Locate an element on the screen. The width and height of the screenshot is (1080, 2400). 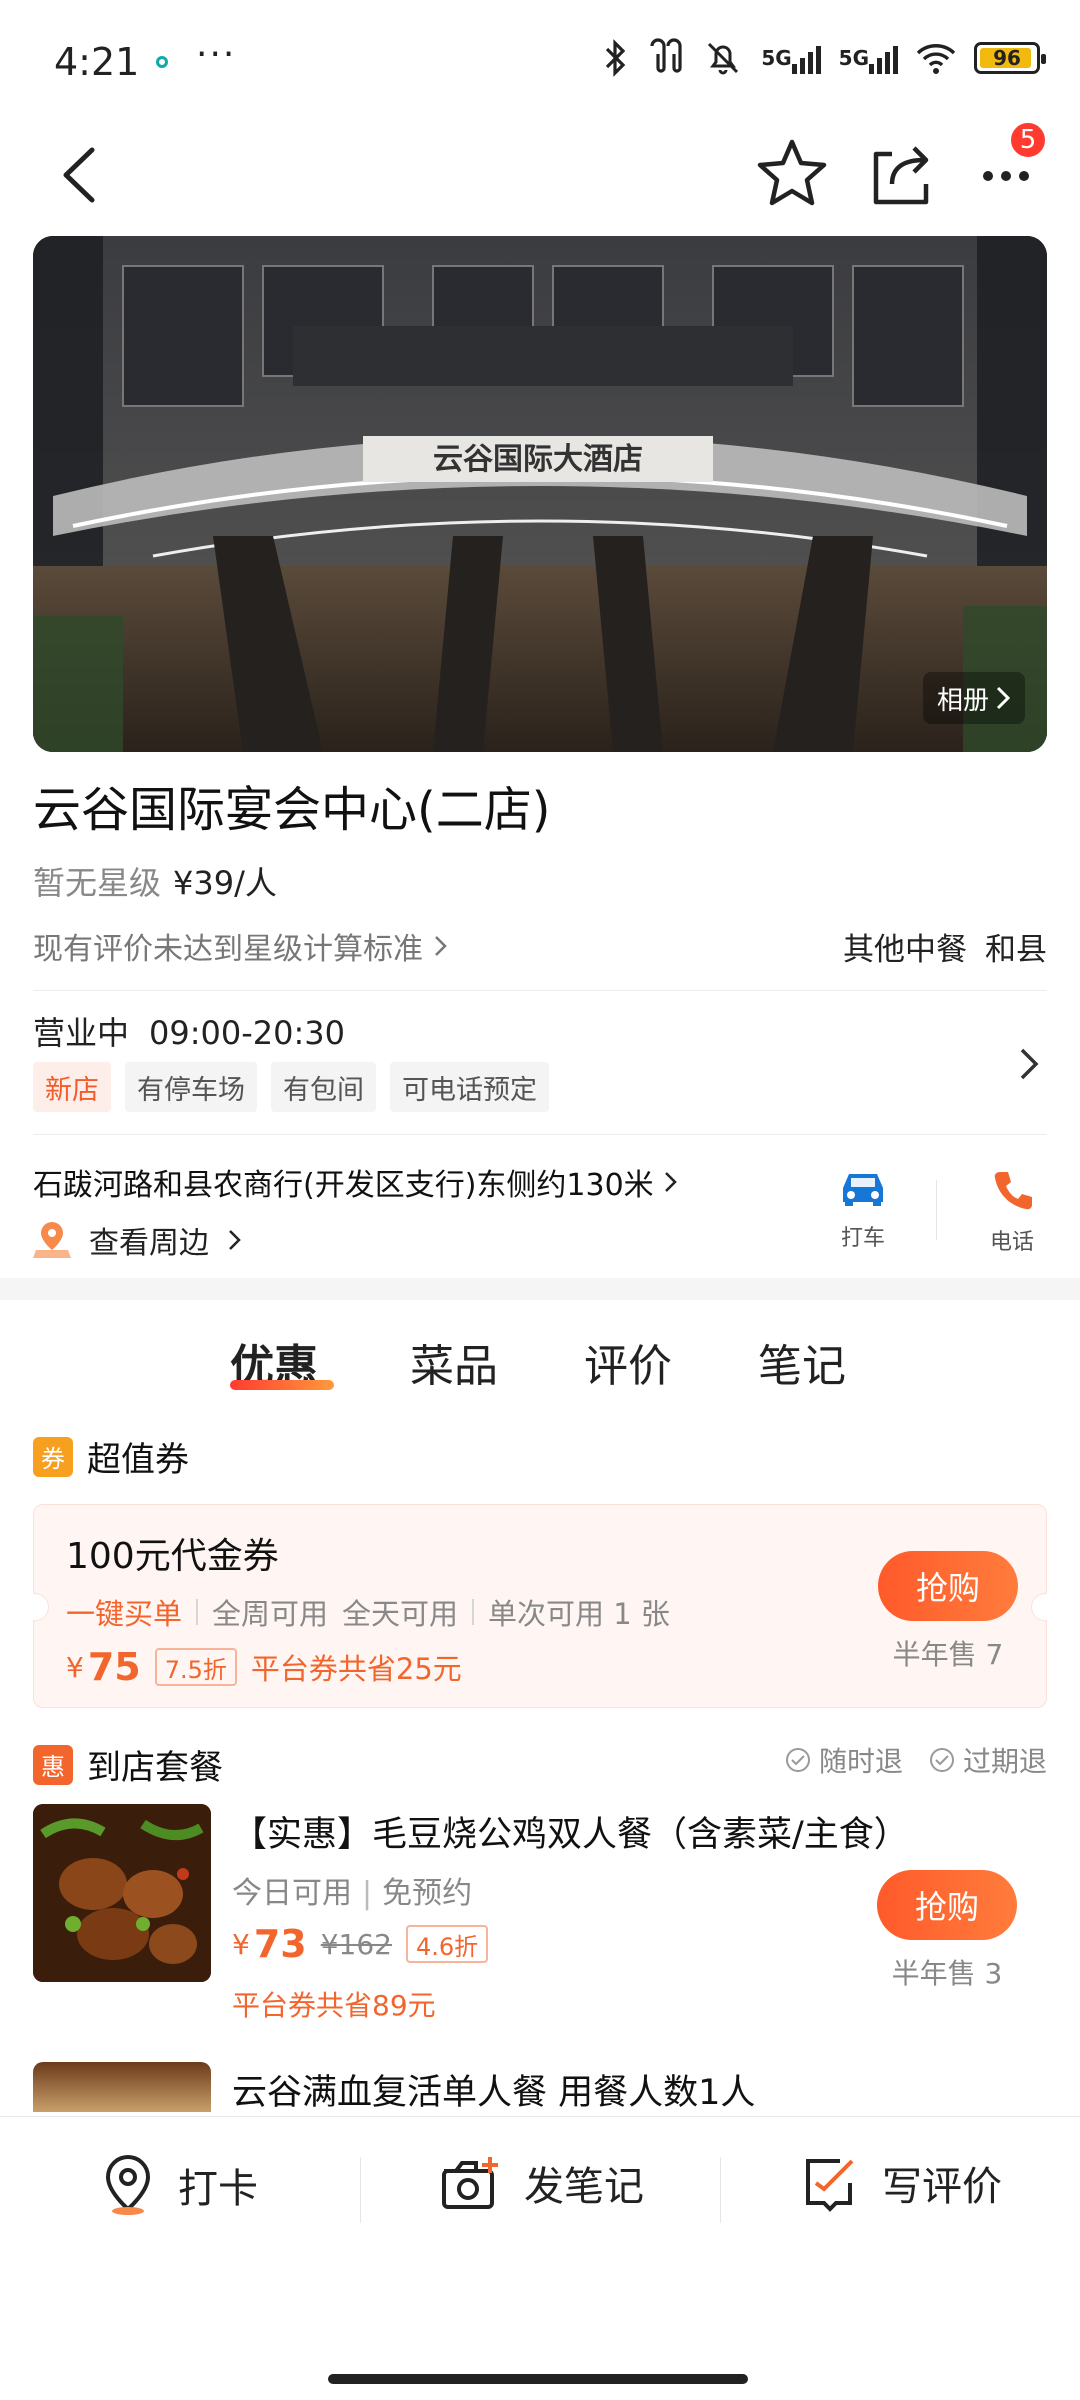
battery-icon: 96 is located at coordinates (1010, 58).